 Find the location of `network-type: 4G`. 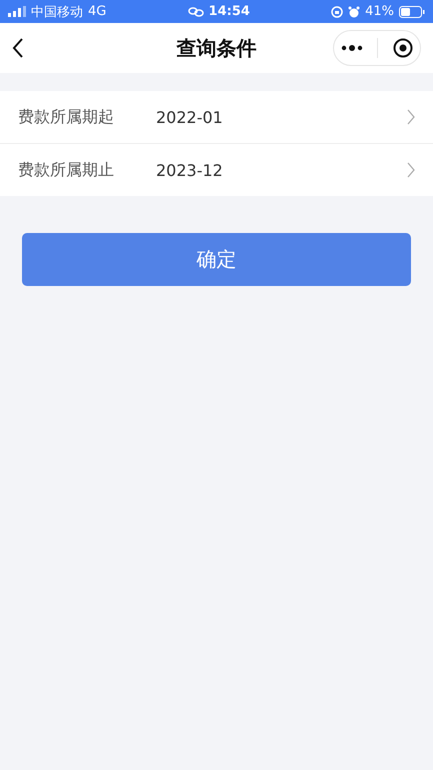

network-type: 4G is located at coordinates (97, 11).